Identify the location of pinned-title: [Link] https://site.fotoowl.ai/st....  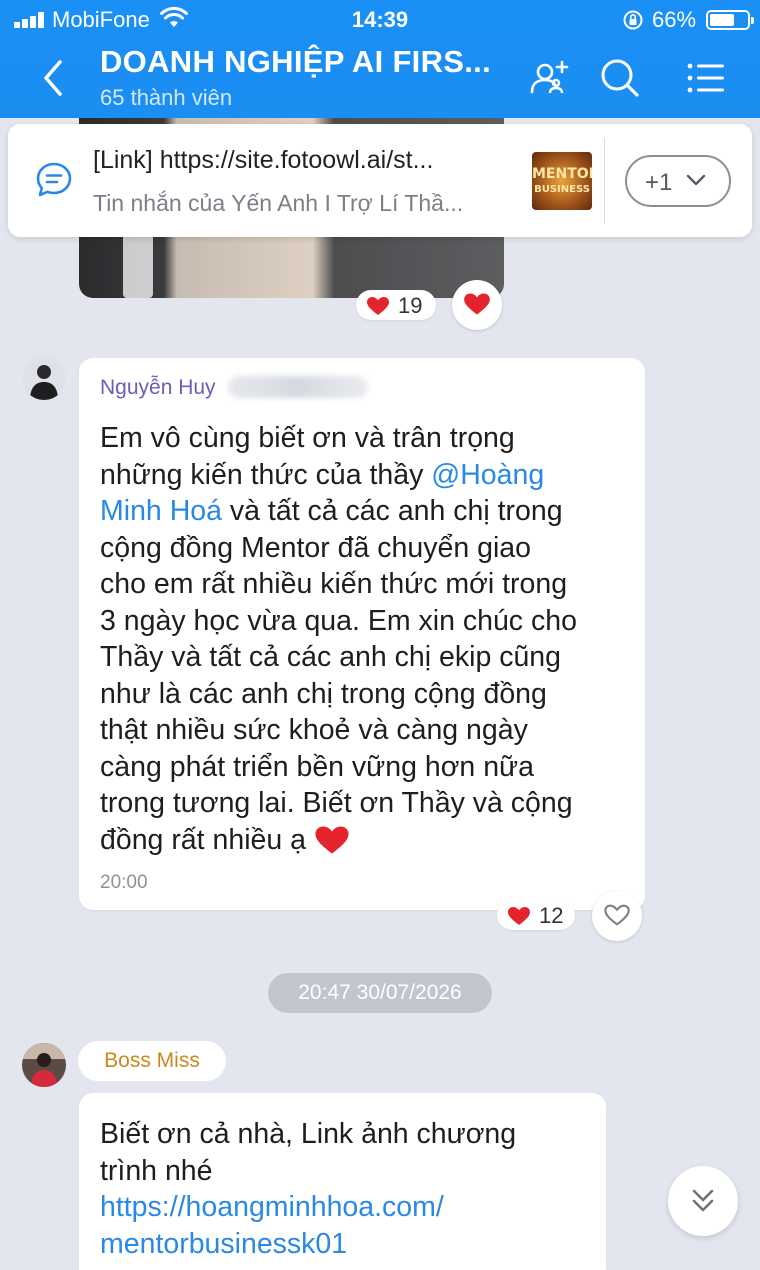
(263, 160).